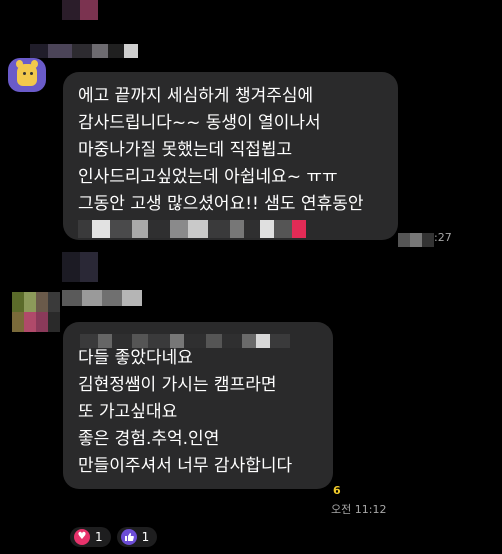  What do you see at coordinates (199, 123) in the screenshot?
I see `message-line: 감사드립니다~~ 동생이 열이나서` at bounding box center [199, 123].